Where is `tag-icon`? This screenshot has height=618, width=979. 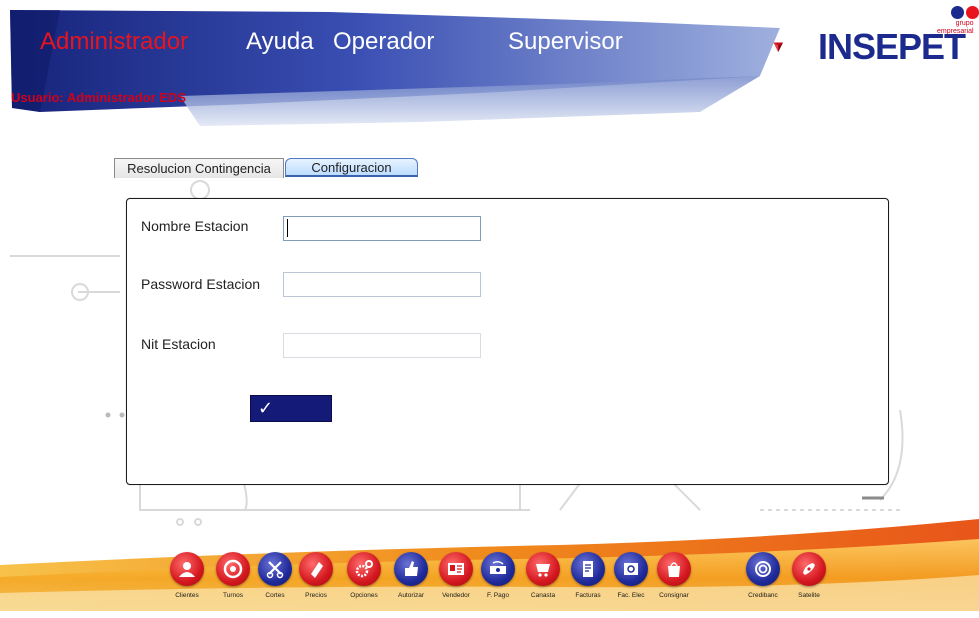
tag-icon is located at coordinates (317, 570).